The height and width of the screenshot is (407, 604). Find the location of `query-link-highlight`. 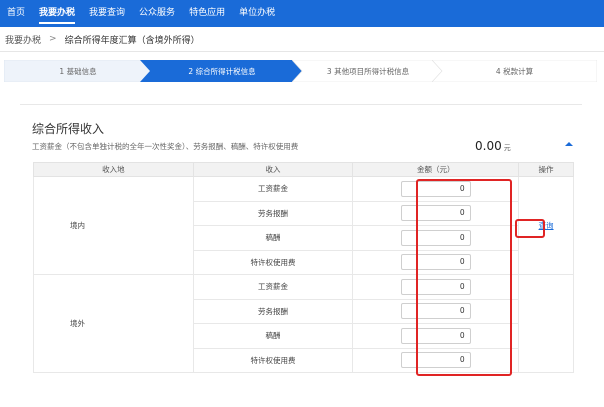

query-link-highlight is located at coordinates (530, 228).